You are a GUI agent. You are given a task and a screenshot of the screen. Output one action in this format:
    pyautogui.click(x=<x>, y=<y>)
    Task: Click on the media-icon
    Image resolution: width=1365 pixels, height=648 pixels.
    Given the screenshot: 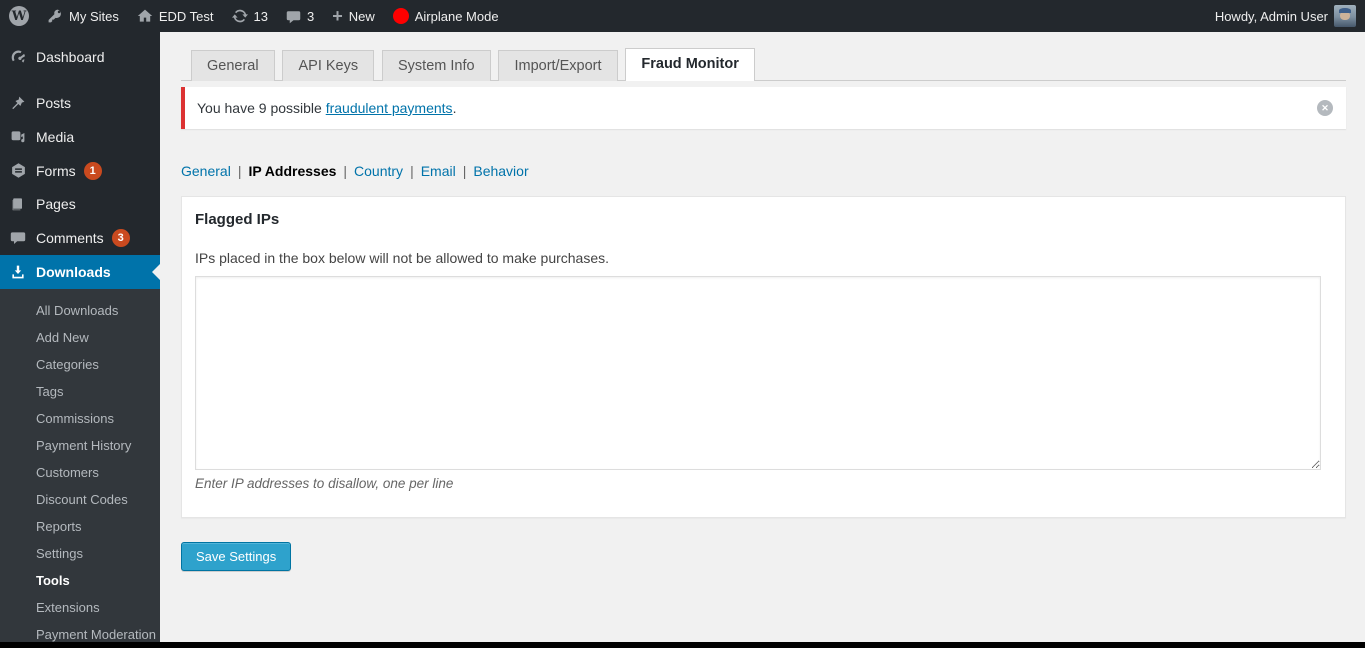 What is the action you would take?
    pyautogui.click(x=18, y=137)
    